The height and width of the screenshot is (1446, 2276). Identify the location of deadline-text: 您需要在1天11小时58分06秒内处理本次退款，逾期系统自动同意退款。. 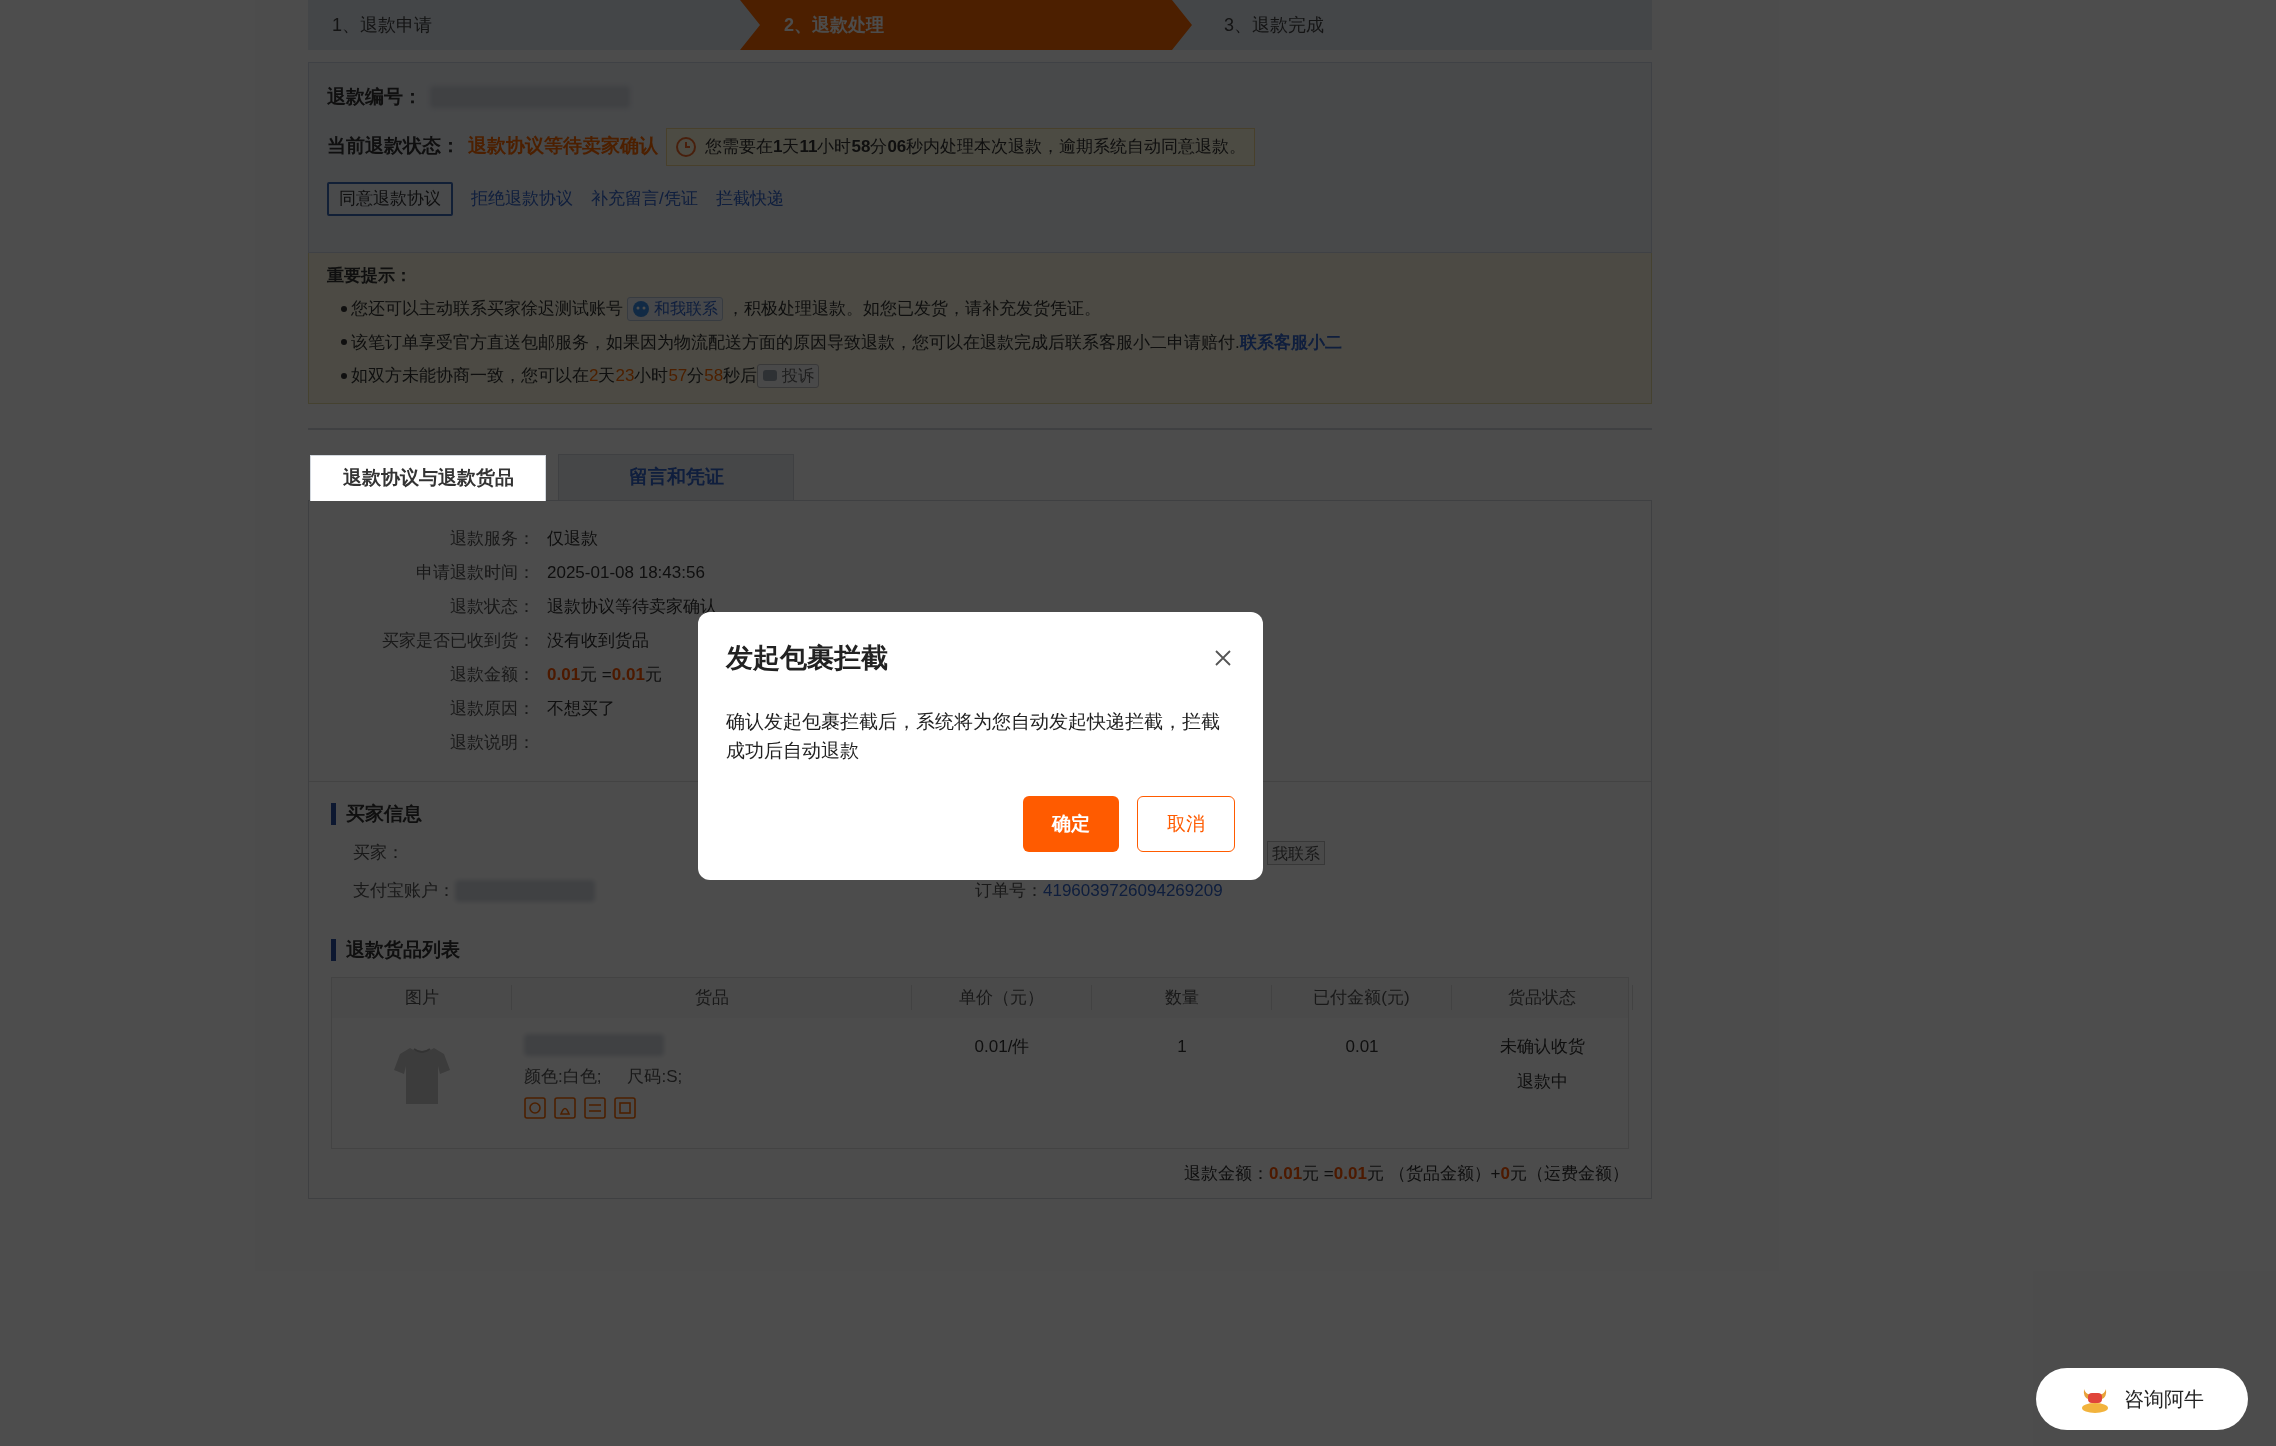
(976, 146).